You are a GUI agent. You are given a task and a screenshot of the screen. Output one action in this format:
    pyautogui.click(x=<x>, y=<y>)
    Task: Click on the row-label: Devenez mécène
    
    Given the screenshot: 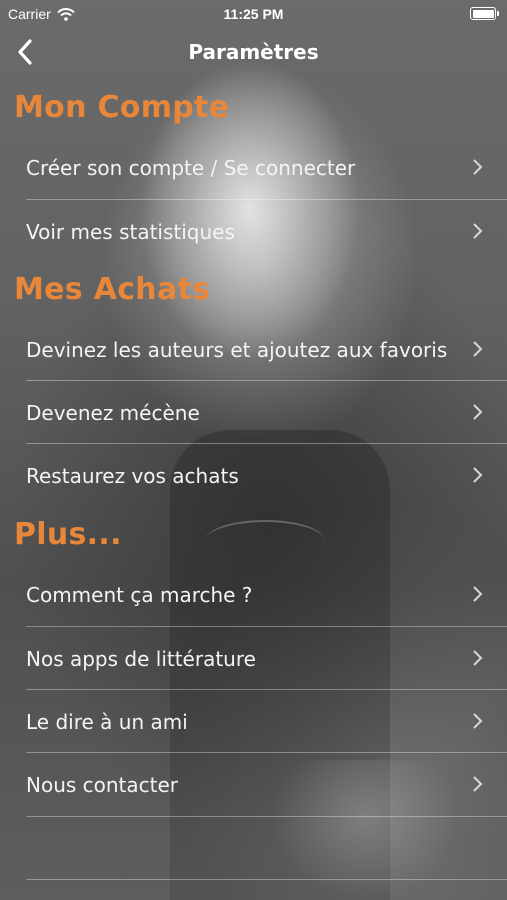 What is the action you would take?
    pyautogui.click(x=113, y=412)
    